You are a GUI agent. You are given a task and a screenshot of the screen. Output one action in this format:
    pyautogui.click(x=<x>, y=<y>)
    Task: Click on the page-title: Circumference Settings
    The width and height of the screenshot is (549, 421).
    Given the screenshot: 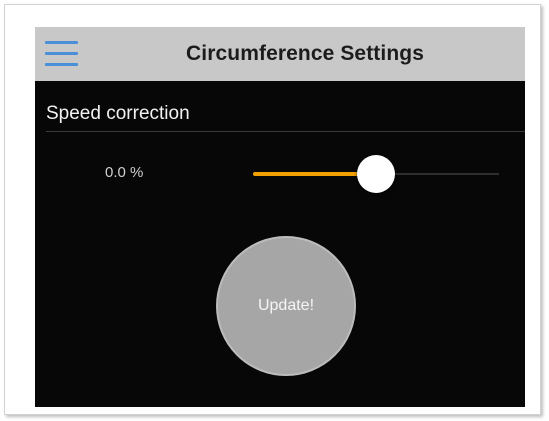 What is the action you would take?
    pyautogui.click(x=305, y=53)
    